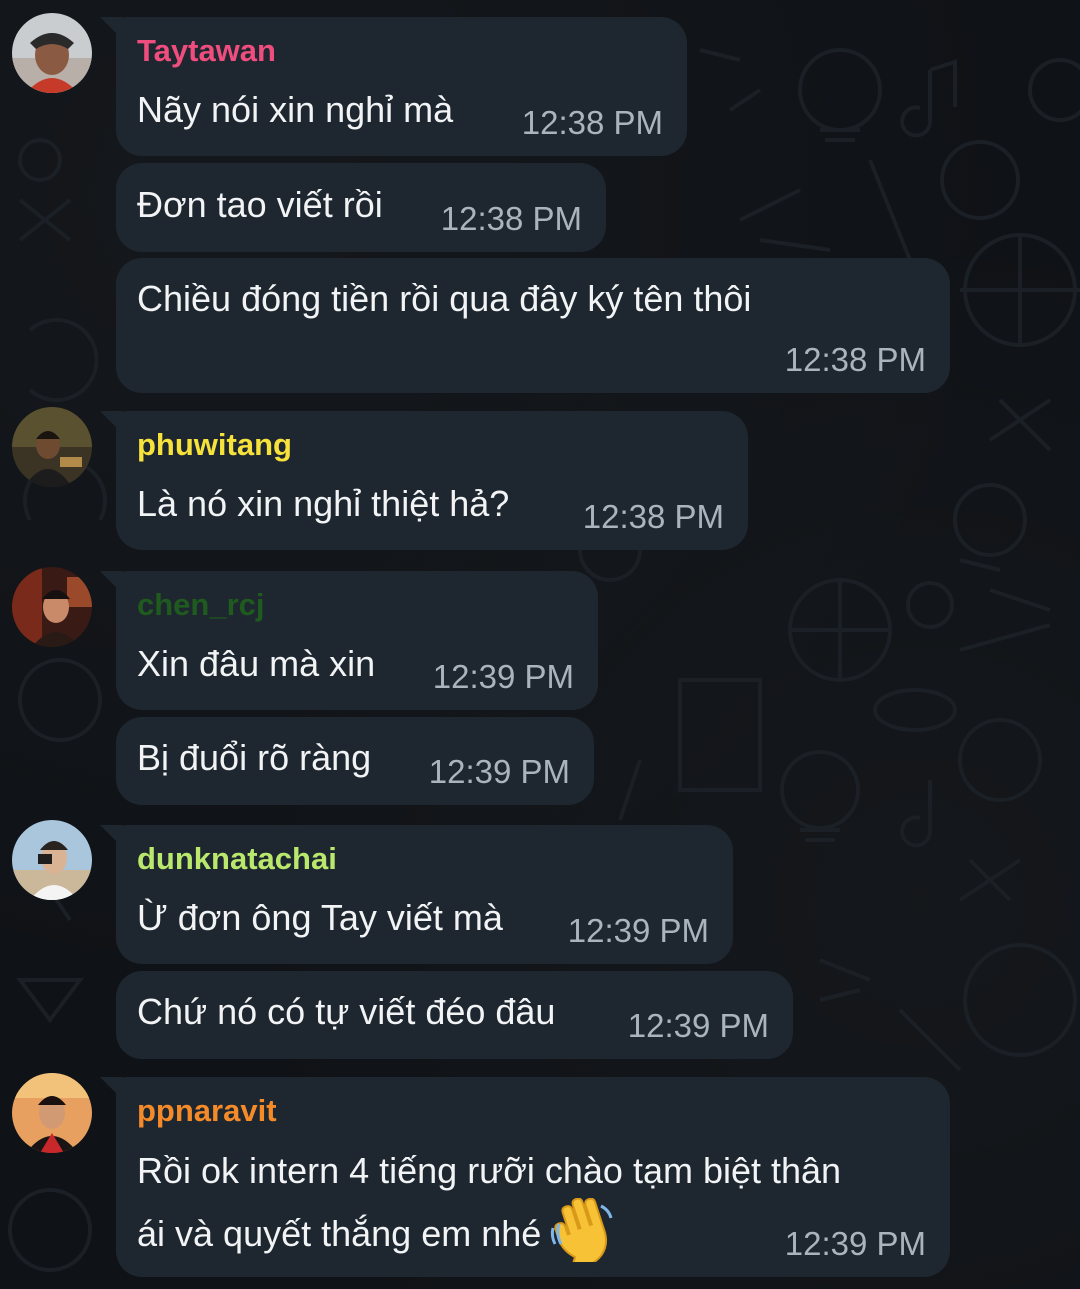  What do you see at coordinates (52, 860) in the screenshot?
I see `avatar-dunknatachai` at bounding box center [52, 860].